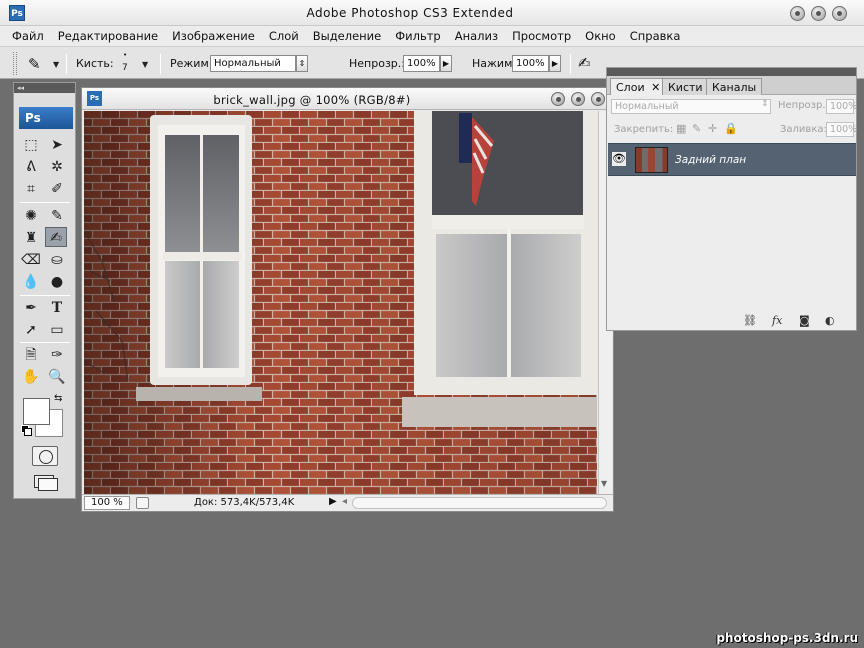  Describe the element at coordinates (731, 128) in the screenshot. I see `lock-all-icon: 🔒` at that location.